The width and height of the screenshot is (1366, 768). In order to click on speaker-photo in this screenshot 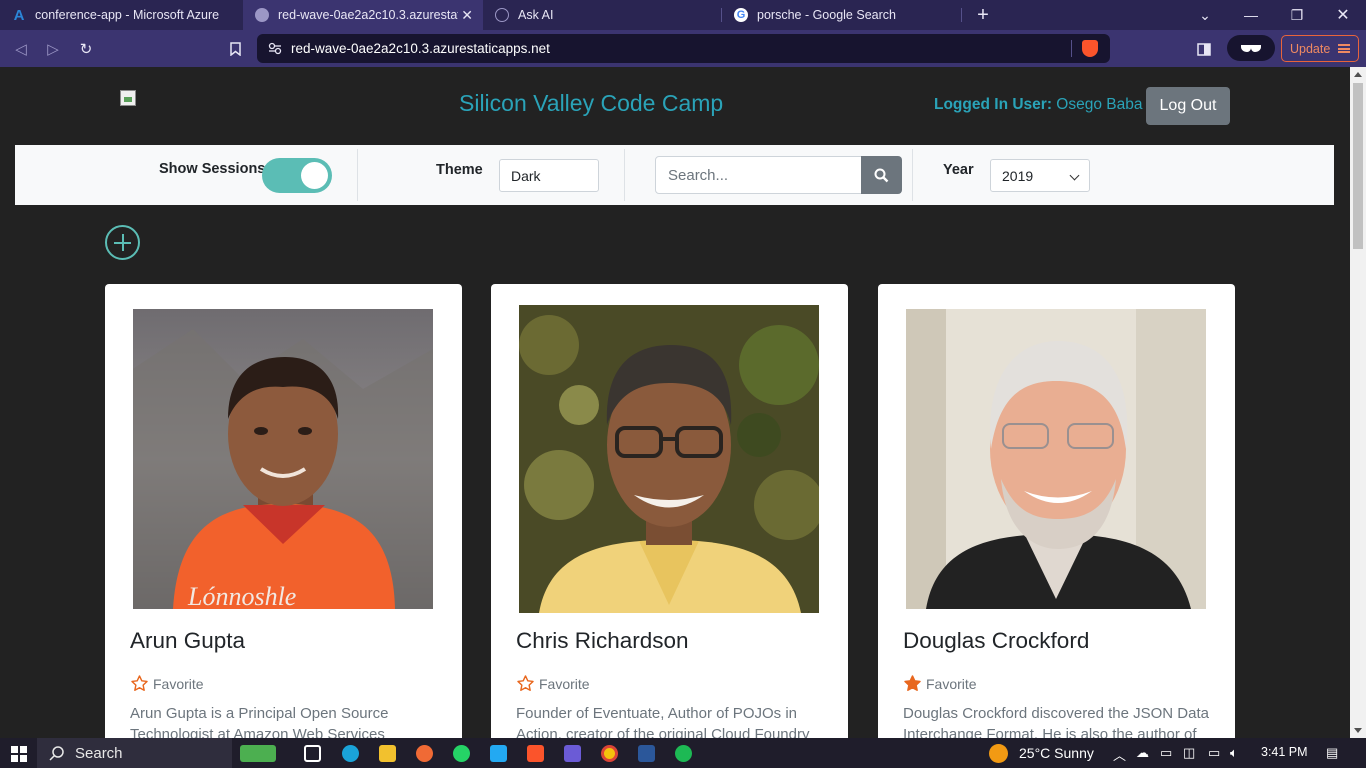, I will do `click(669, 459)`.